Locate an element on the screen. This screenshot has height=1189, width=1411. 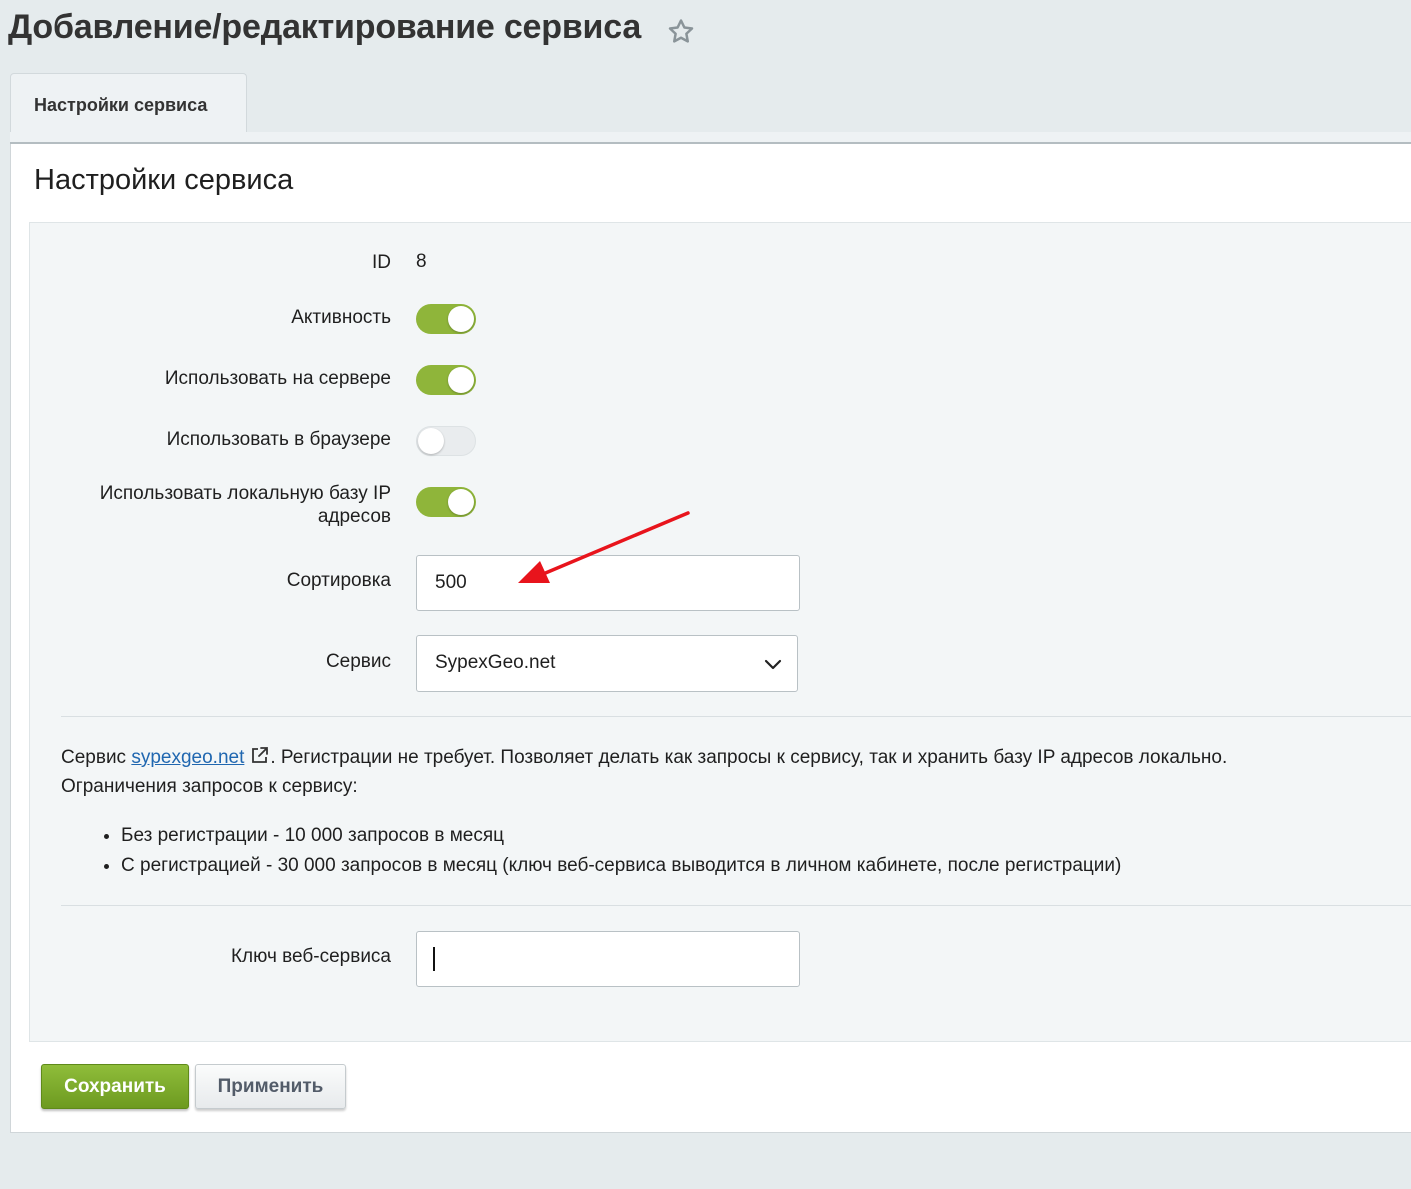
section-title: Настройки сервиса is located at coordinates (164, 180).